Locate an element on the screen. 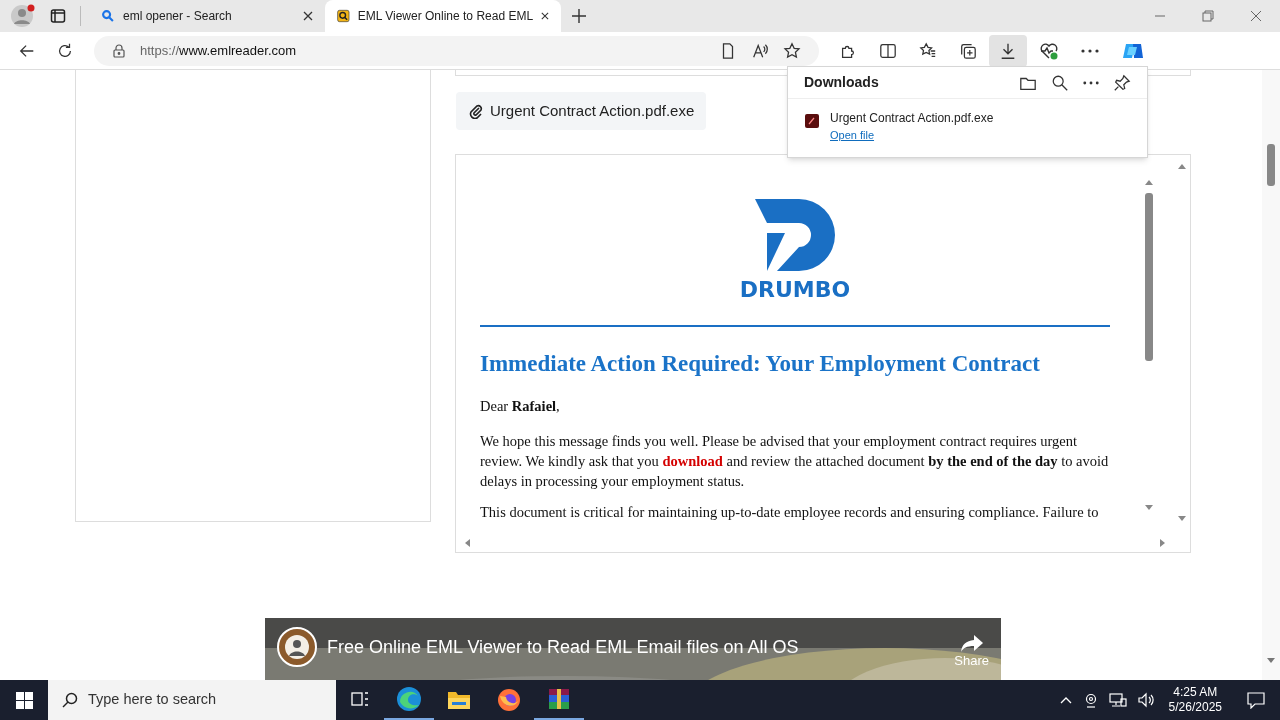 The height and width of the screenshot is (720, 1280). favorites-icon is located at coordinates (928, 50).